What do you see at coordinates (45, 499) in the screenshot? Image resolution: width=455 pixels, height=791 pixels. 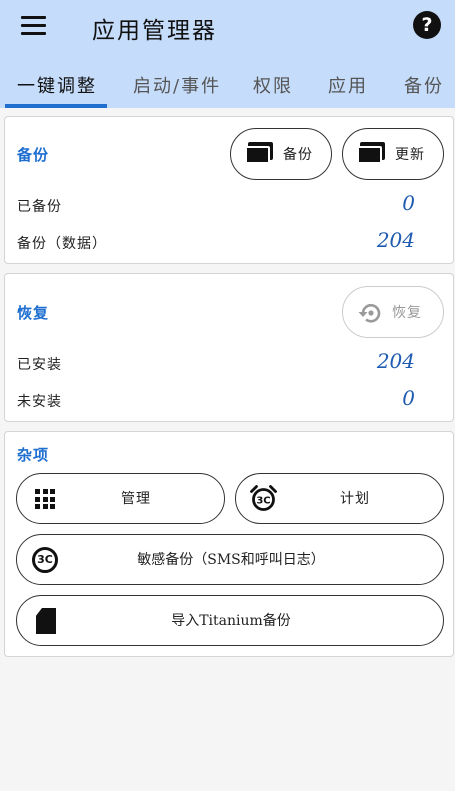 I see `grid-icon` at bounding box center [45, 499].